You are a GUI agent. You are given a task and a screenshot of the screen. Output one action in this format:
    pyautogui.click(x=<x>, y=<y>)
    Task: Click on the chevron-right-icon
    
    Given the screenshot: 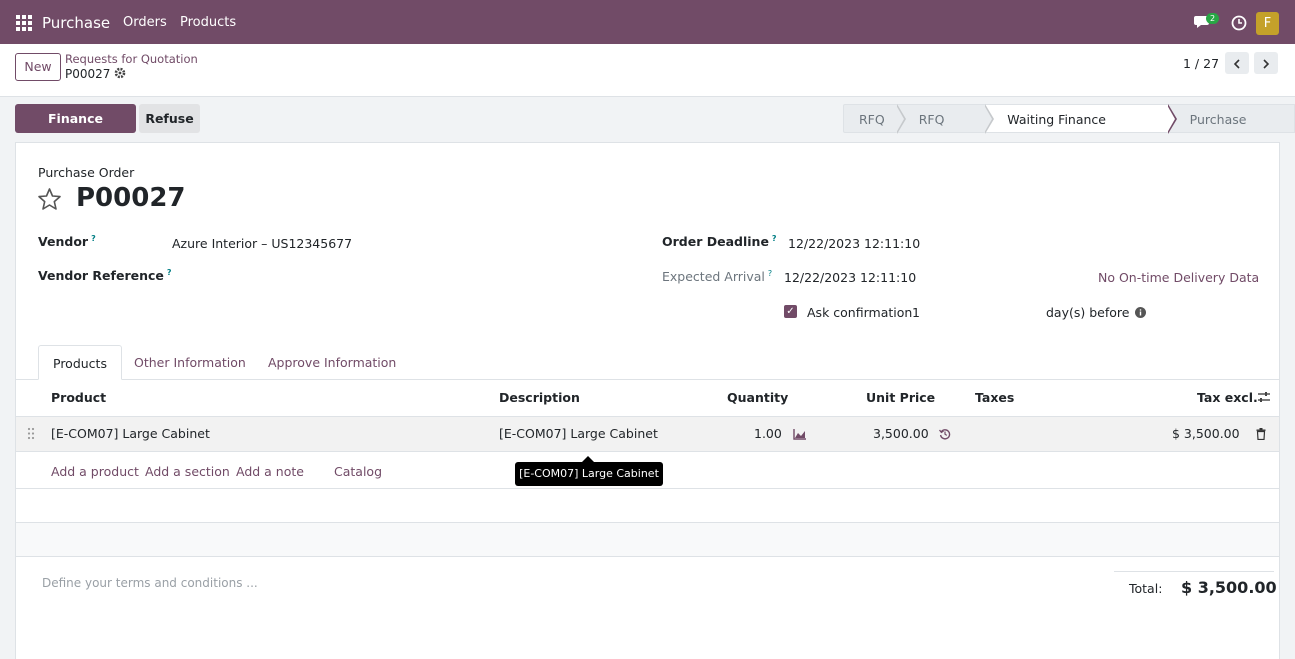 What is the action you would take?
    pyautogui.click(x=1266, y=63)
    